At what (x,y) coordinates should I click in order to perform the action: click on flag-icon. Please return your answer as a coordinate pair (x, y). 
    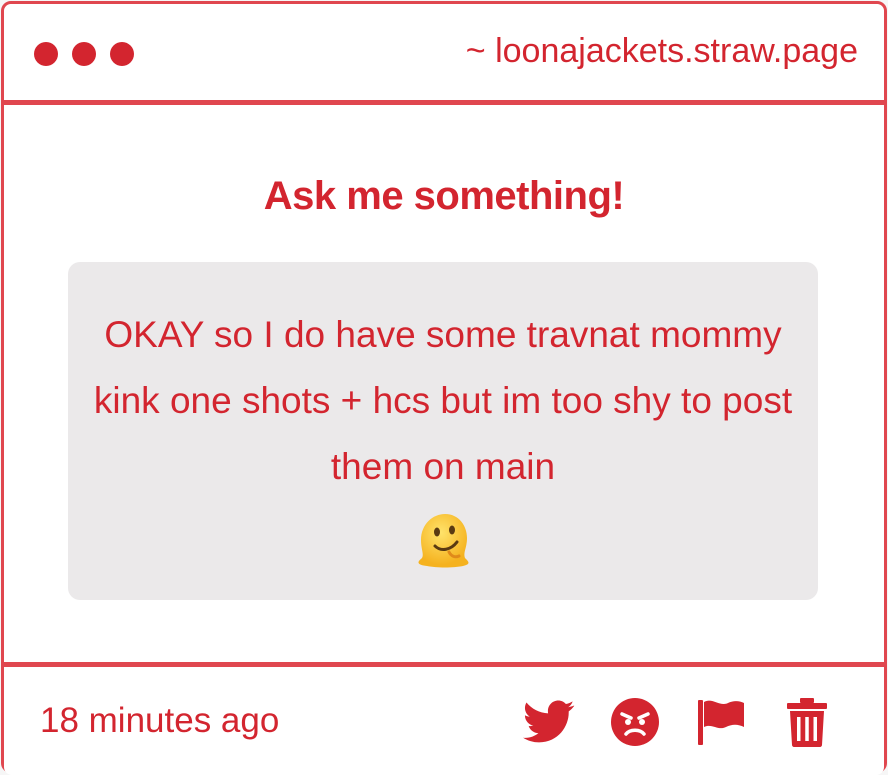
    Looking at the image, I should click on (721, 722).